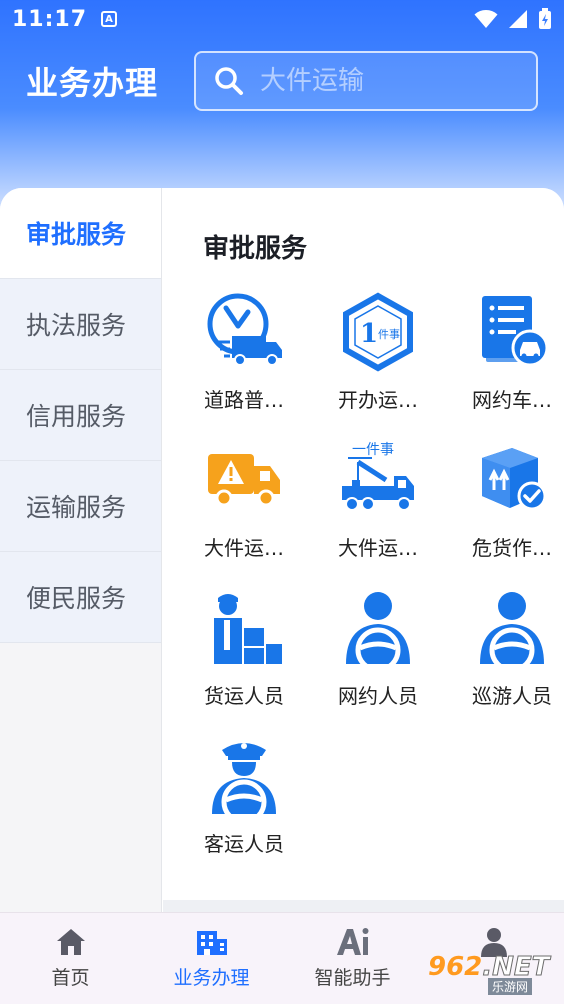 This screenshot has width=564, height=1004. What do you see at coordinates (80, 324) in the screenshot?
I see `sidebar-item-enforcement: 执法服务` at bounding box center [80, 324].